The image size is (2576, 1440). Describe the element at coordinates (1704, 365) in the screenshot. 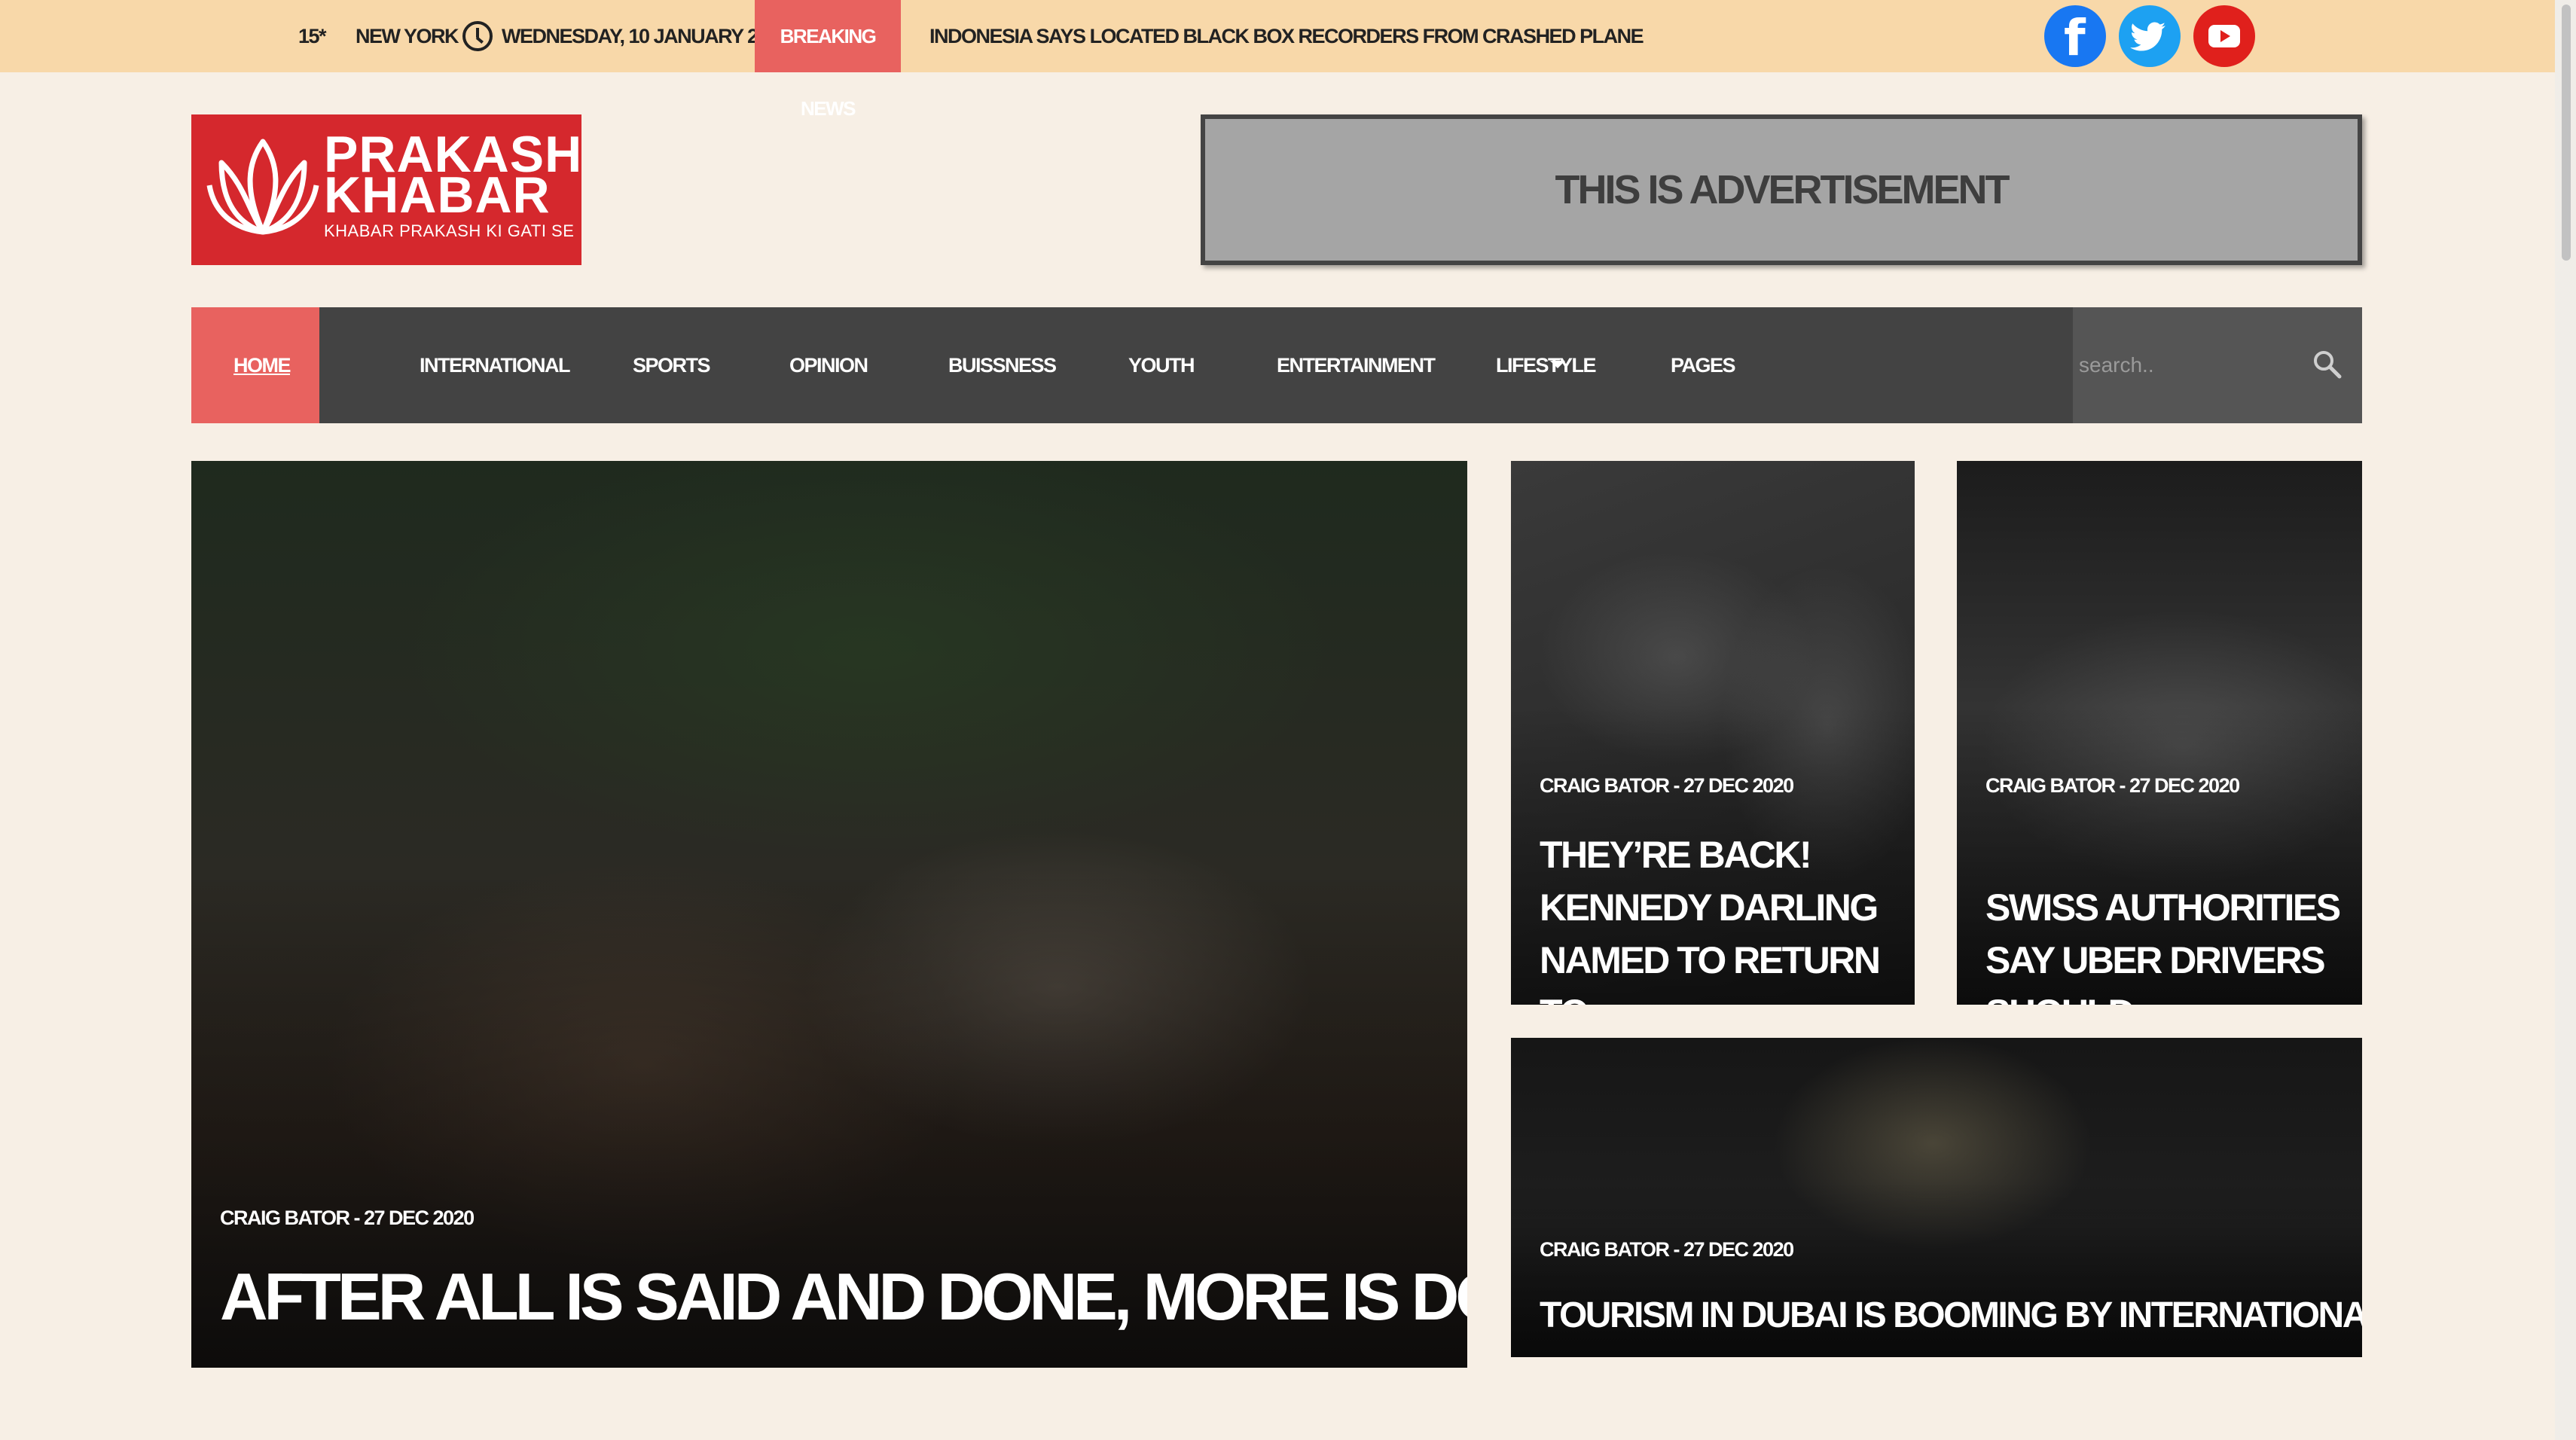

I see `nav-item-pages: PAGES` at that location.